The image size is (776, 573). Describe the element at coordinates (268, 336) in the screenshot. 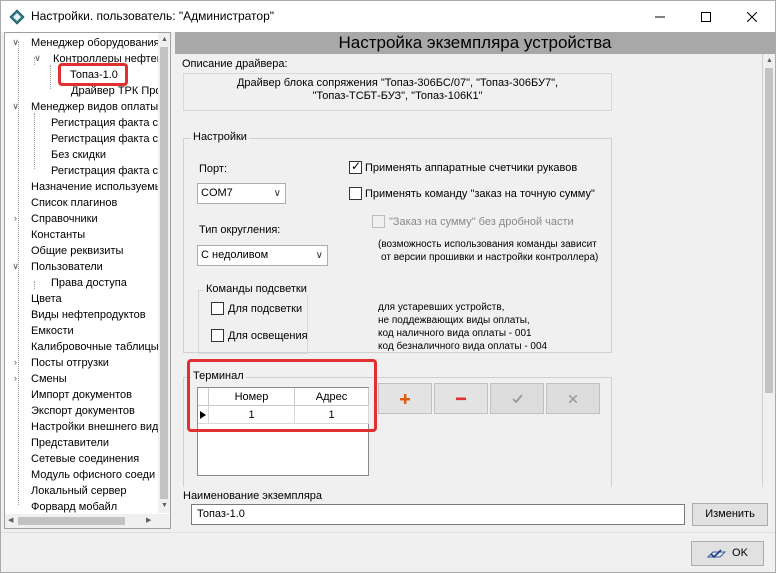

I see `backlight-light-label: Для освещения` at that location.